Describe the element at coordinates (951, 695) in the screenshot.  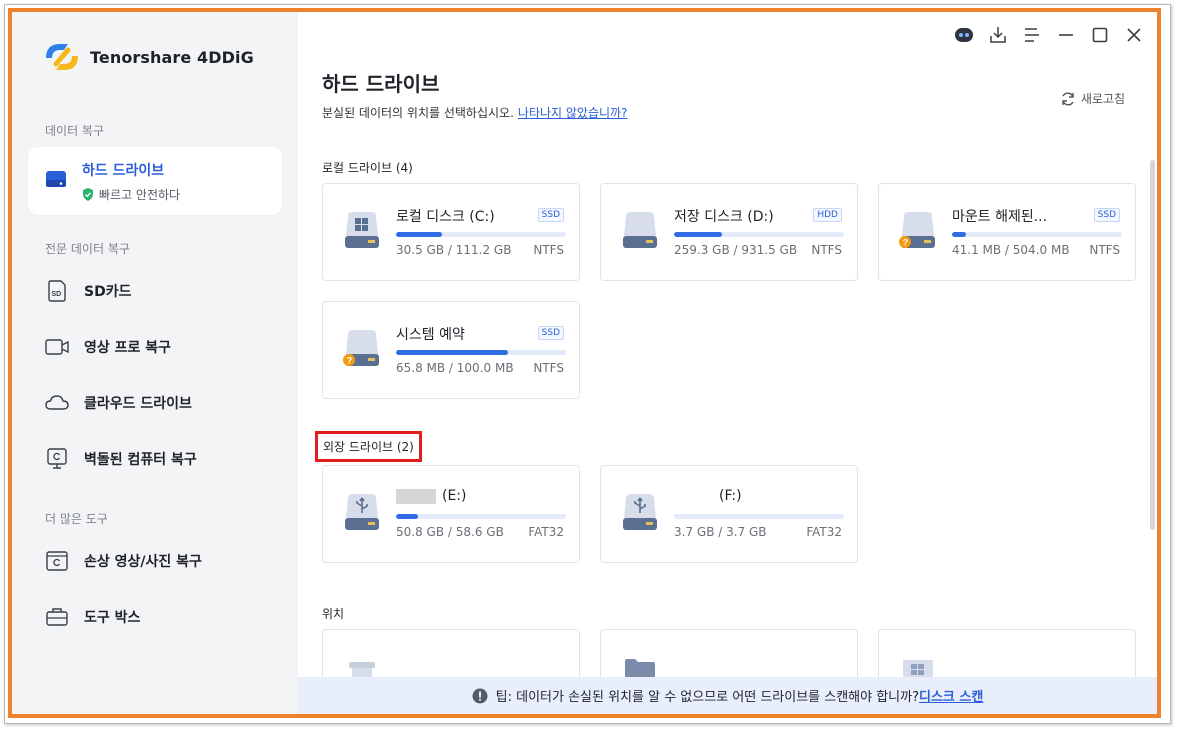
I see `disk-scan-link: 디스크 스캔` at that location.